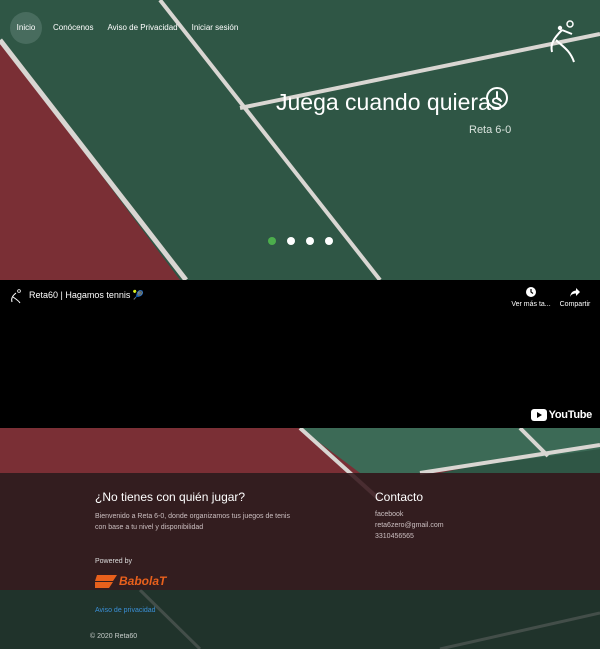 The height and width of the screenshot is (649, 600). What do you see at coordinates (538, 415) in the screenshot?
I see `youtube-play-icon` at bounding box center [538, 415].